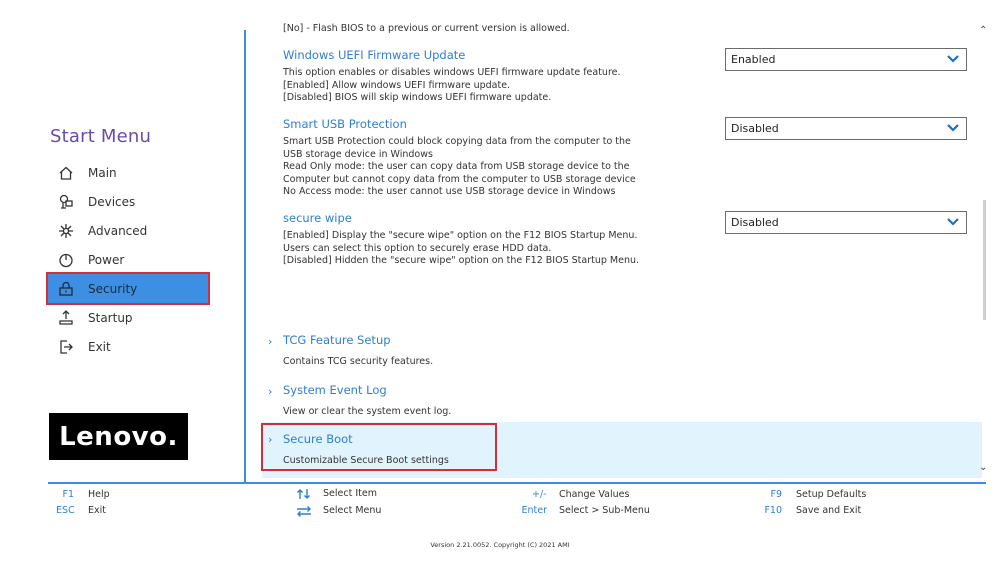 This screenshot has width=1000, height=562. What do you see at coordinates (106, 259) in the screenshot?
I see `sidebar-item-label: Power` at bounding box center [106, 259].